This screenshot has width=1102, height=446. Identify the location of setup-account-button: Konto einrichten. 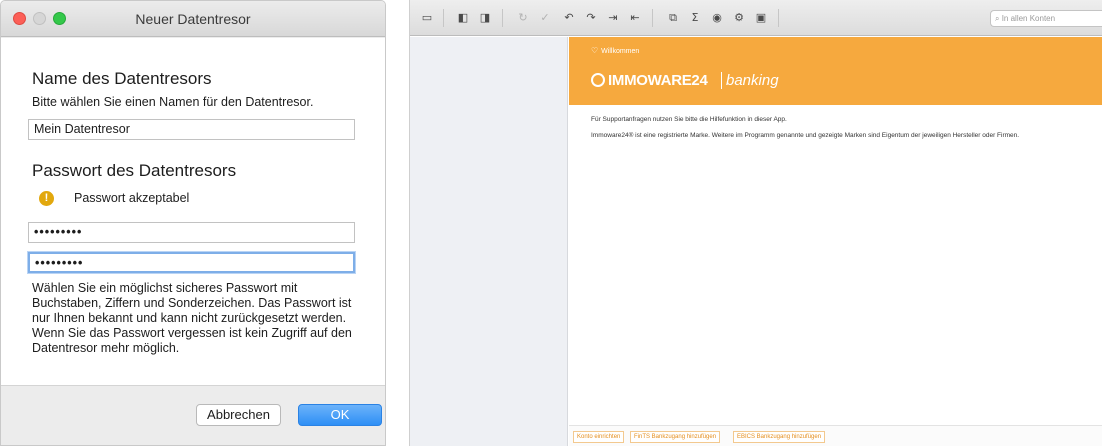
(599, 437).